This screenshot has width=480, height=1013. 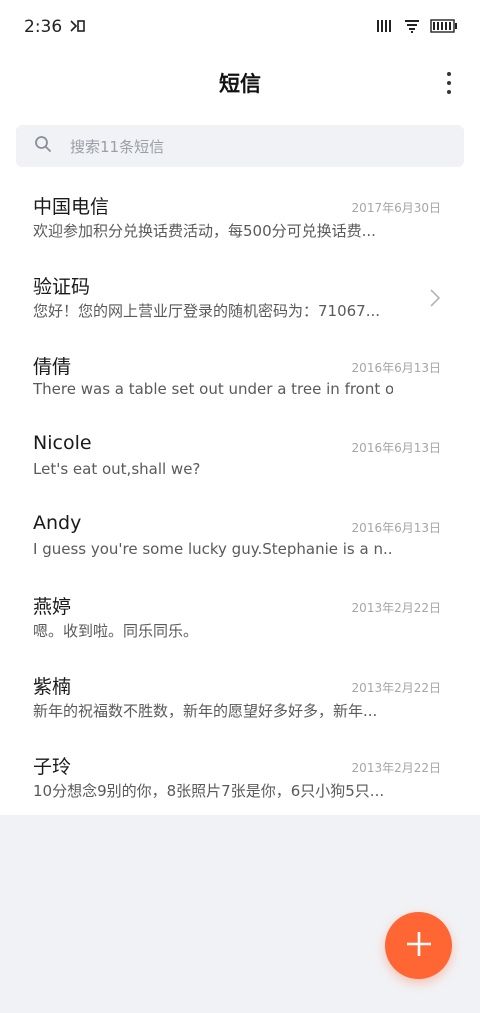 I want to click on conversation-name: 燕婷, so click(x=52, y=607).